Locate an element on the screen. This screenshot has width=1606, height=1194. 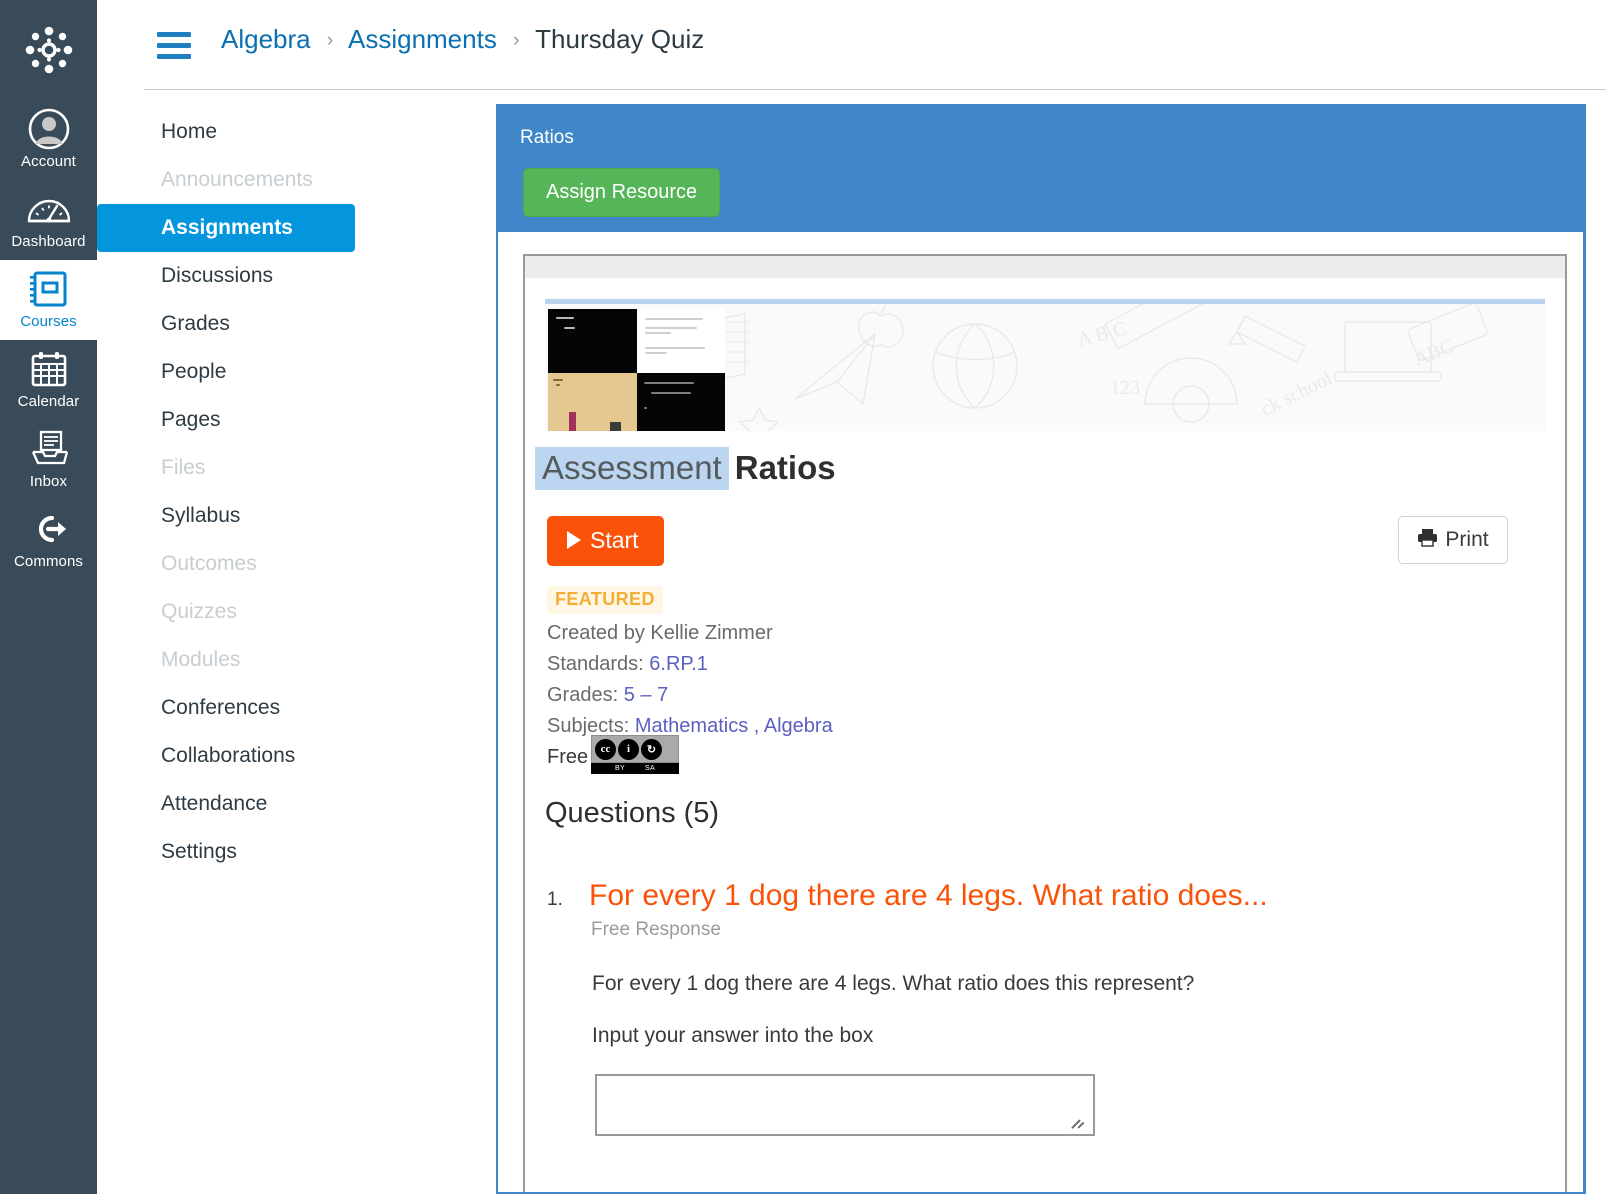
creative-commons-by-sa-icon: cc i ↻ is located at coordinates (635, 749).